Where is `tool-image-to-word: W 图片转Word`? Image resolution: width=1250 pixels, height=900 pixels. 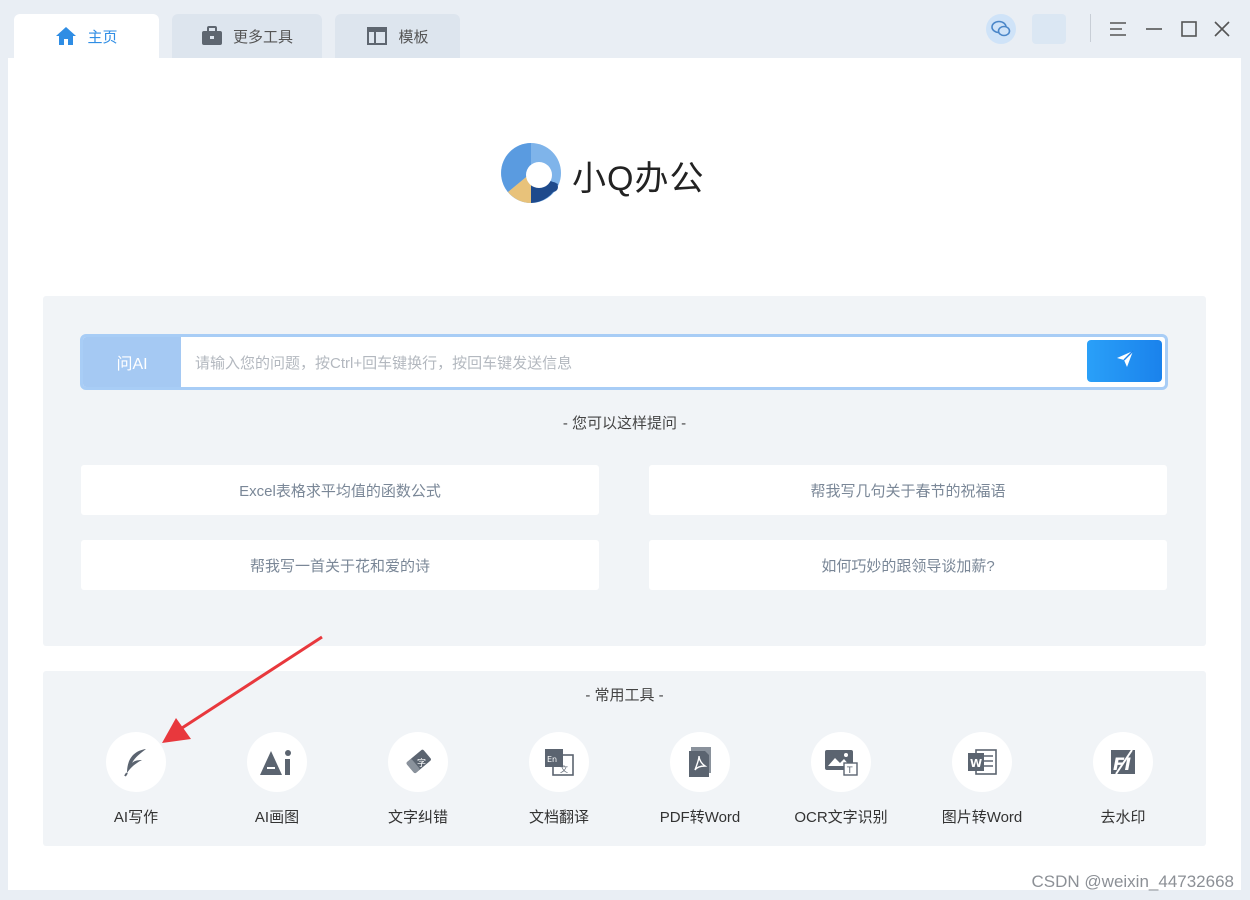
tool-image-to-word: W 图片转Word is located at coordinates (982, 779).